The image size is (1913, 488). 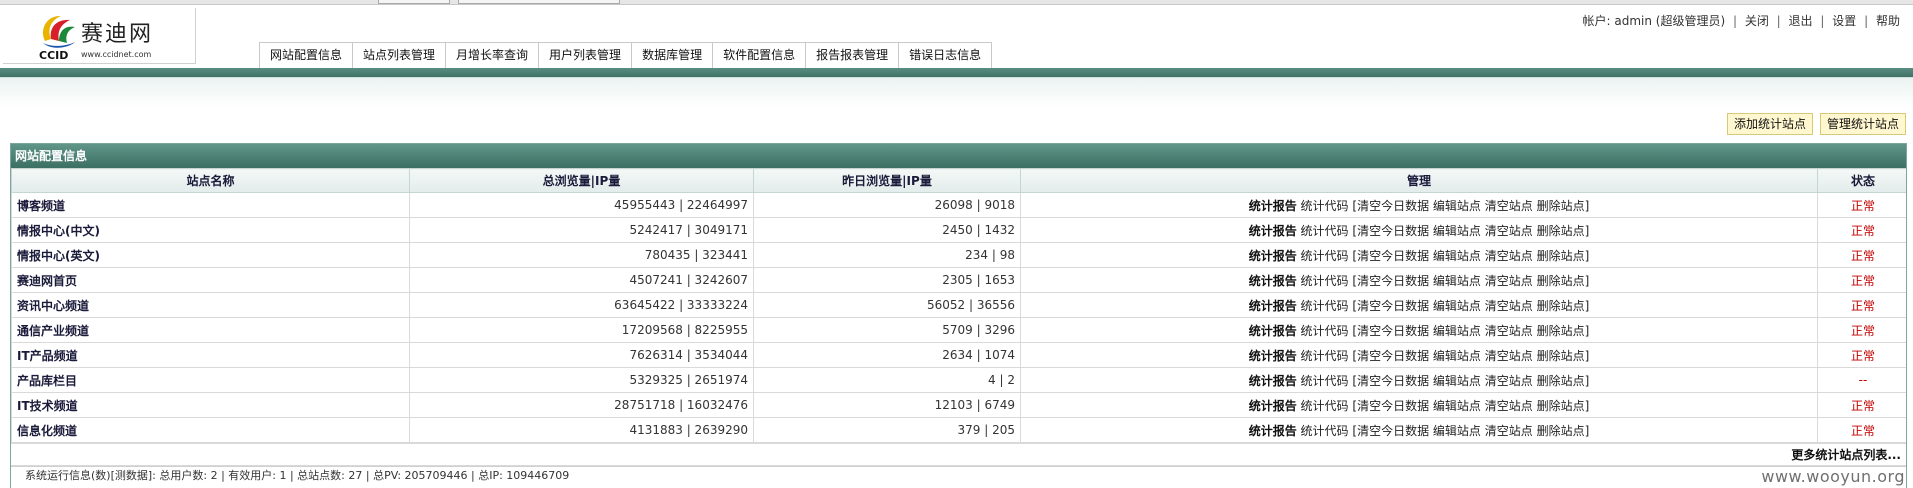 What do you see at coordinates (210, 205) in the screenshot?
I see `site-name-cell: 博客频道` at bounding box center [210, 205].